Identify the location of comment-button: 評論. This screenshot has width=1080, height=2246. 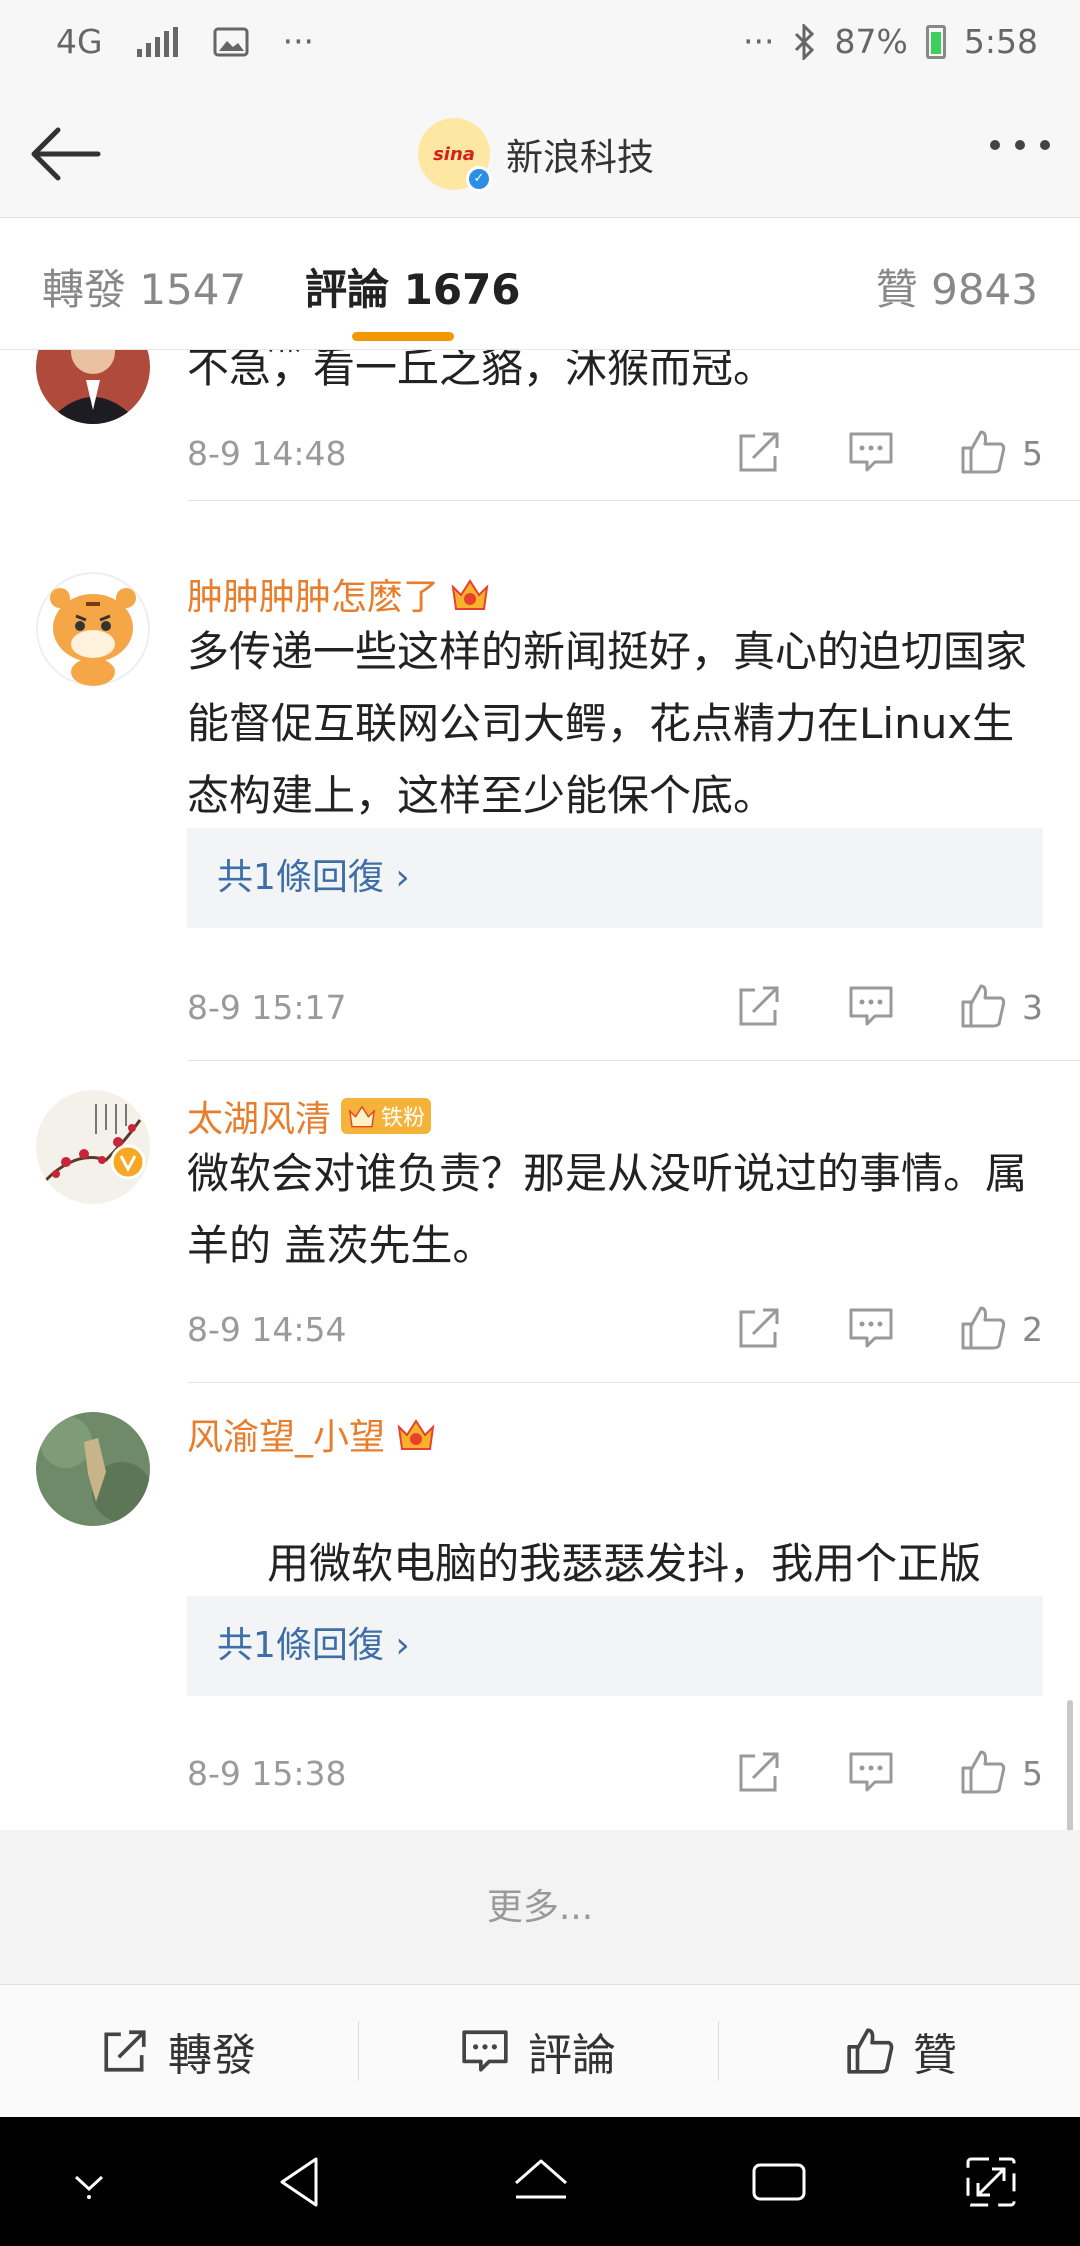
(538, 2051).